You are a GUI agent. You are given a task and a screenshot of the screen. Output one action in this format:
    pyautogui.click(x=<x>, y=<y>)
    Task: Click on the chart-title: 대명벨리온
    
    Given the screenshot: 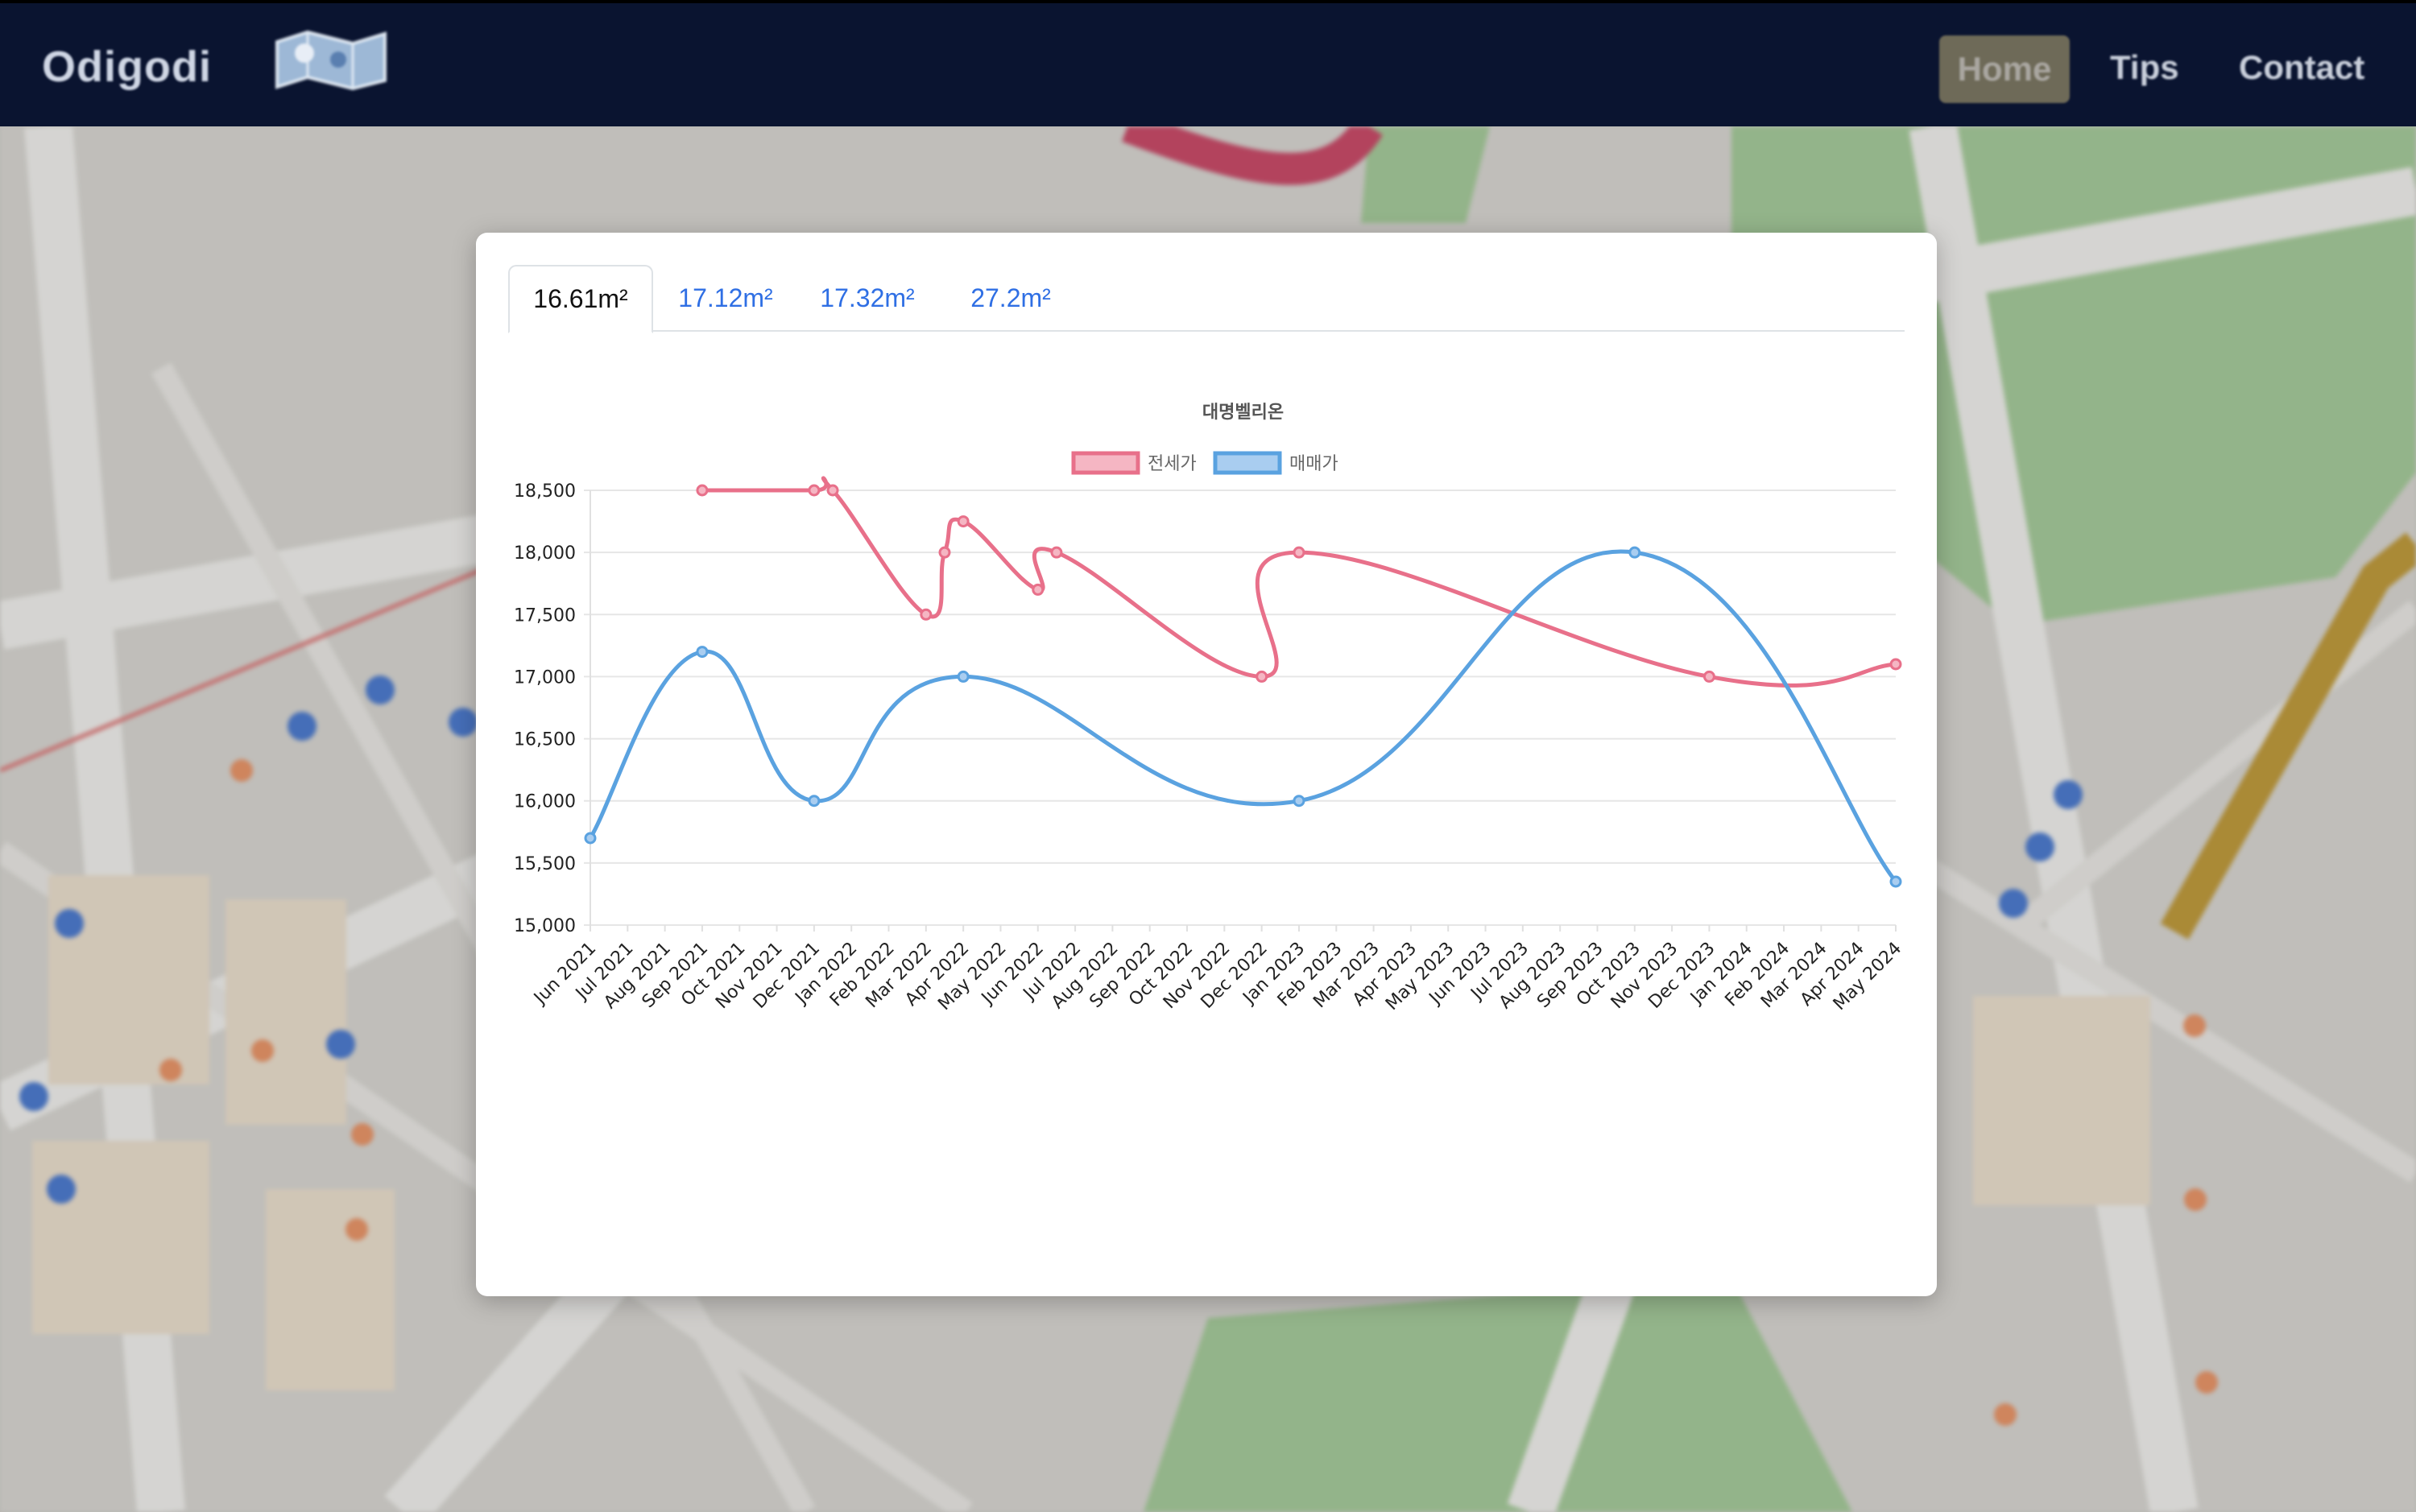 What is the action you would take?
    pyautogui.click(x=1243, y=413)
    